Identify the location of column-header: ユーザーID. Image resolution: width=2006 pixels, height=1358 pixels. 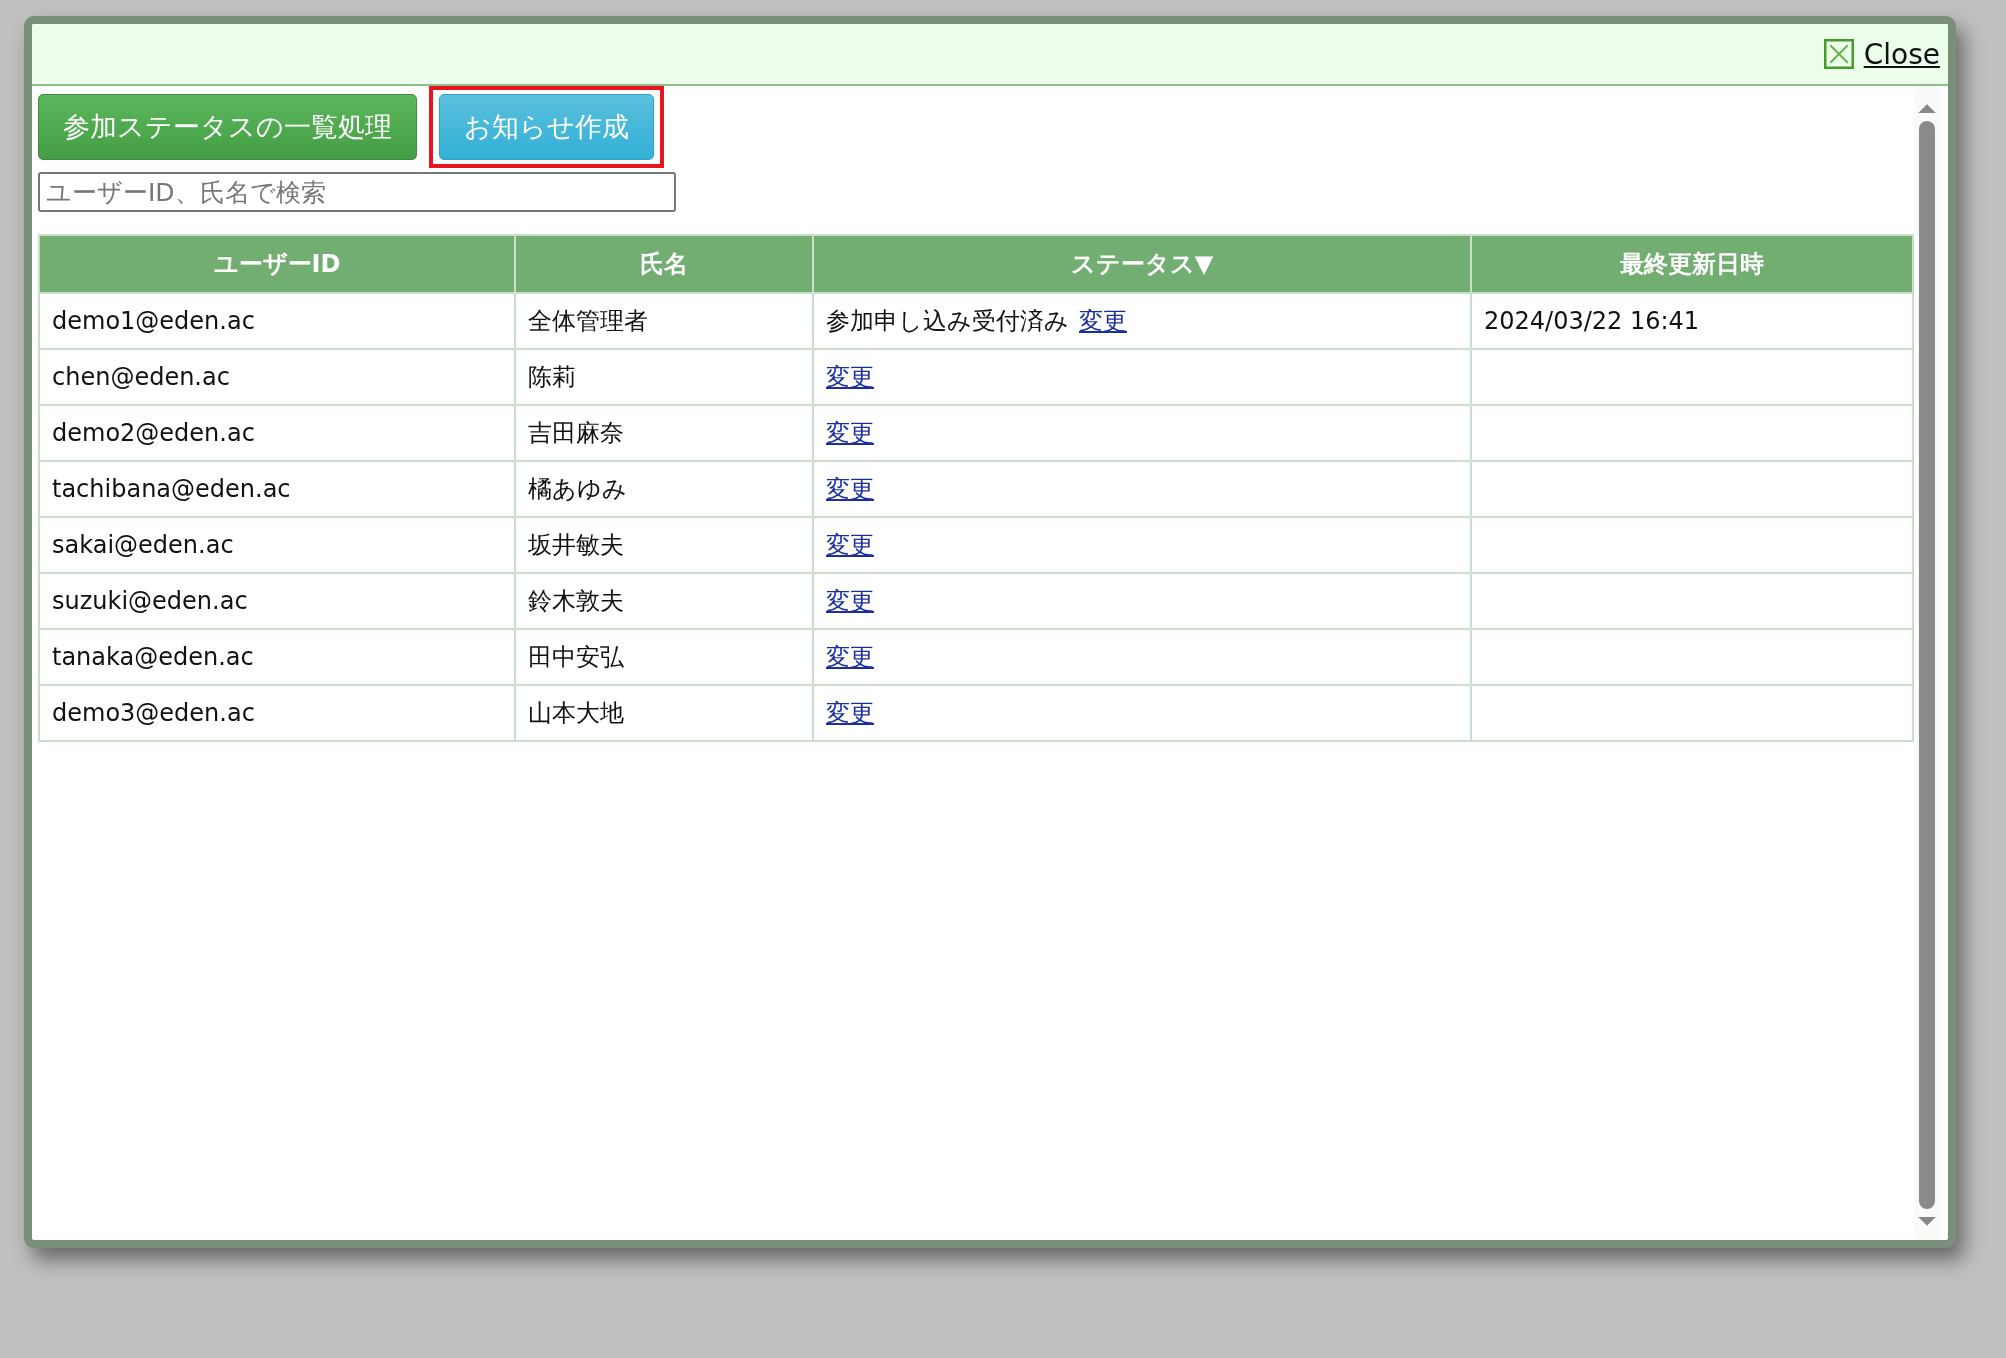
(277, 264).